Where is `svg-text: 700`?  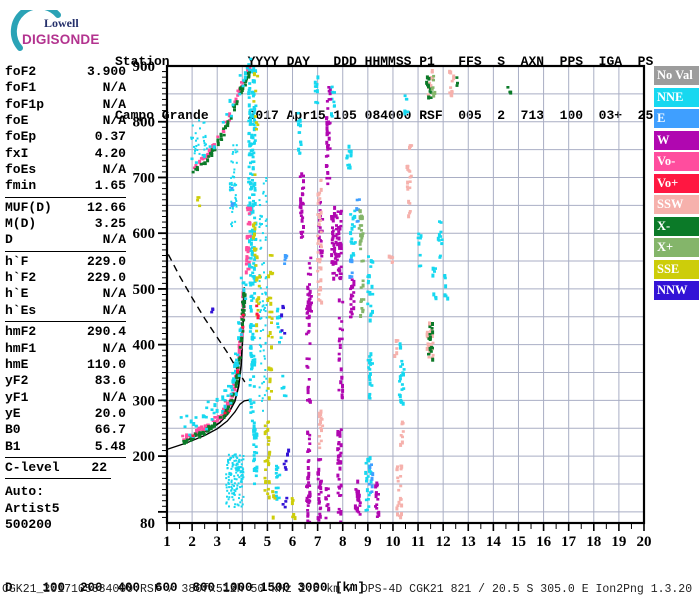 svg-text: 700 is located at coordinates (144, 178).